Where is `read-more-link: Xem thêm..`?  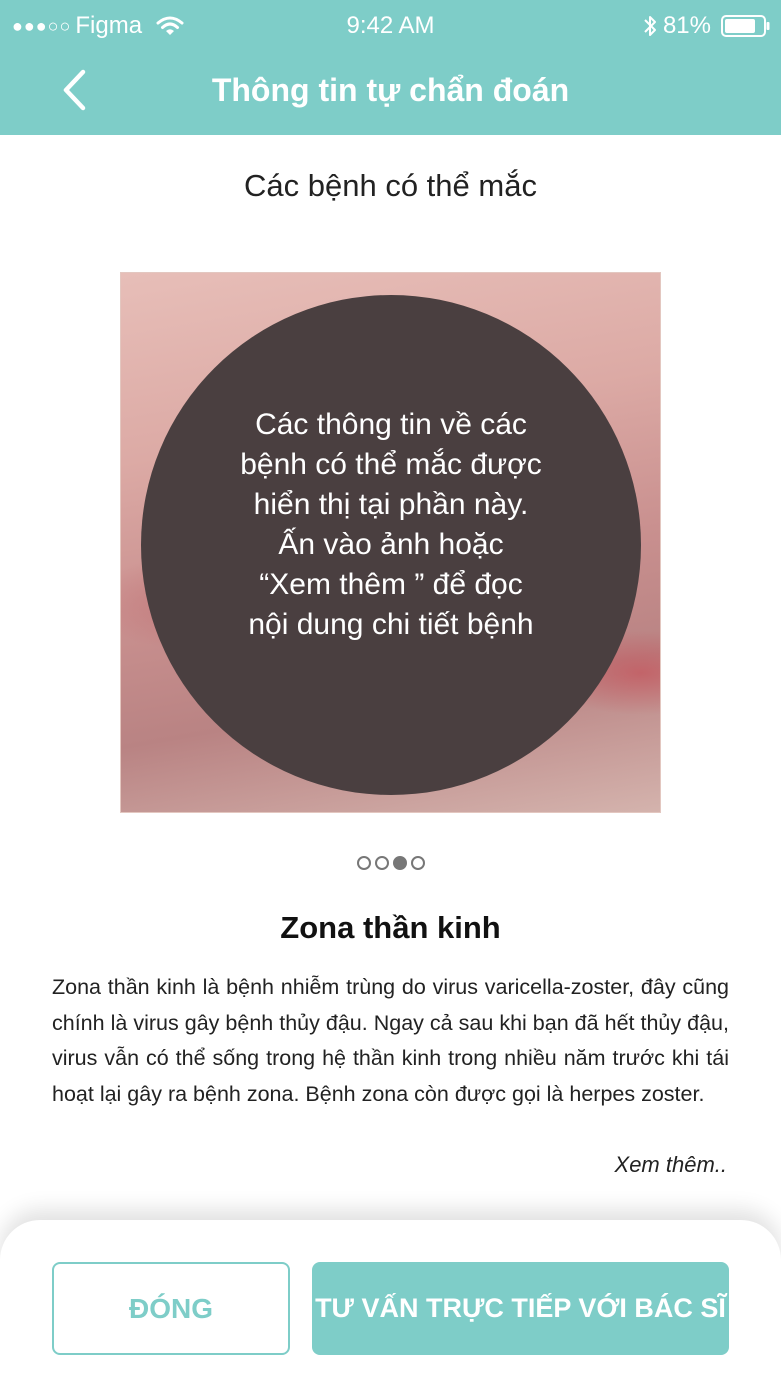
read-more-link: Xem thêm.. is located at coordinates (671, 1165).